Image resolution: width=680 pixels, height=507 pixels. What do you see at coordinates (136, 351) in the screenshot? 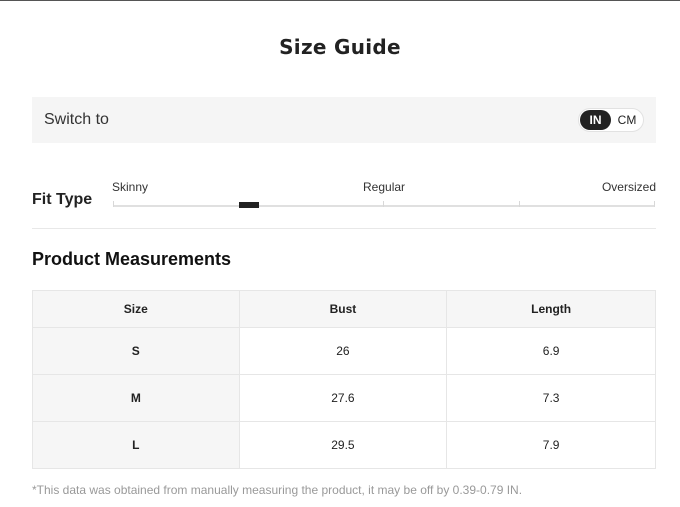
I see `size-cell: S` at bounding box center [136, 351].